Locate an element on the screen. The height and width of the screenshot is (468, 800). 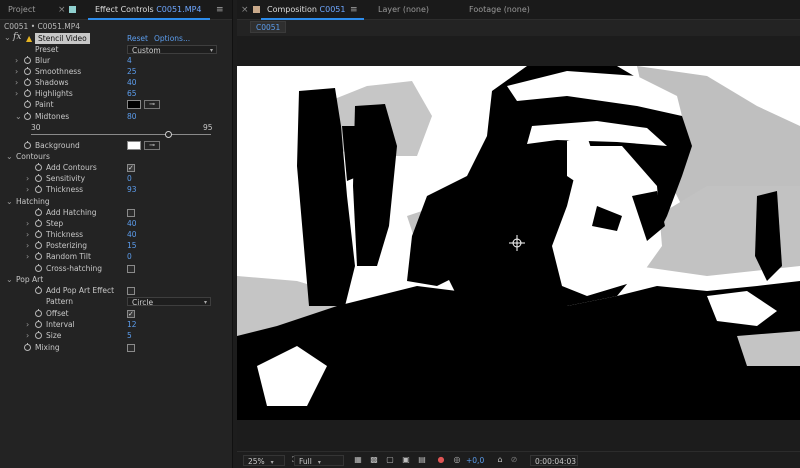
step-value: 40 is located at coordinates (132, 223).